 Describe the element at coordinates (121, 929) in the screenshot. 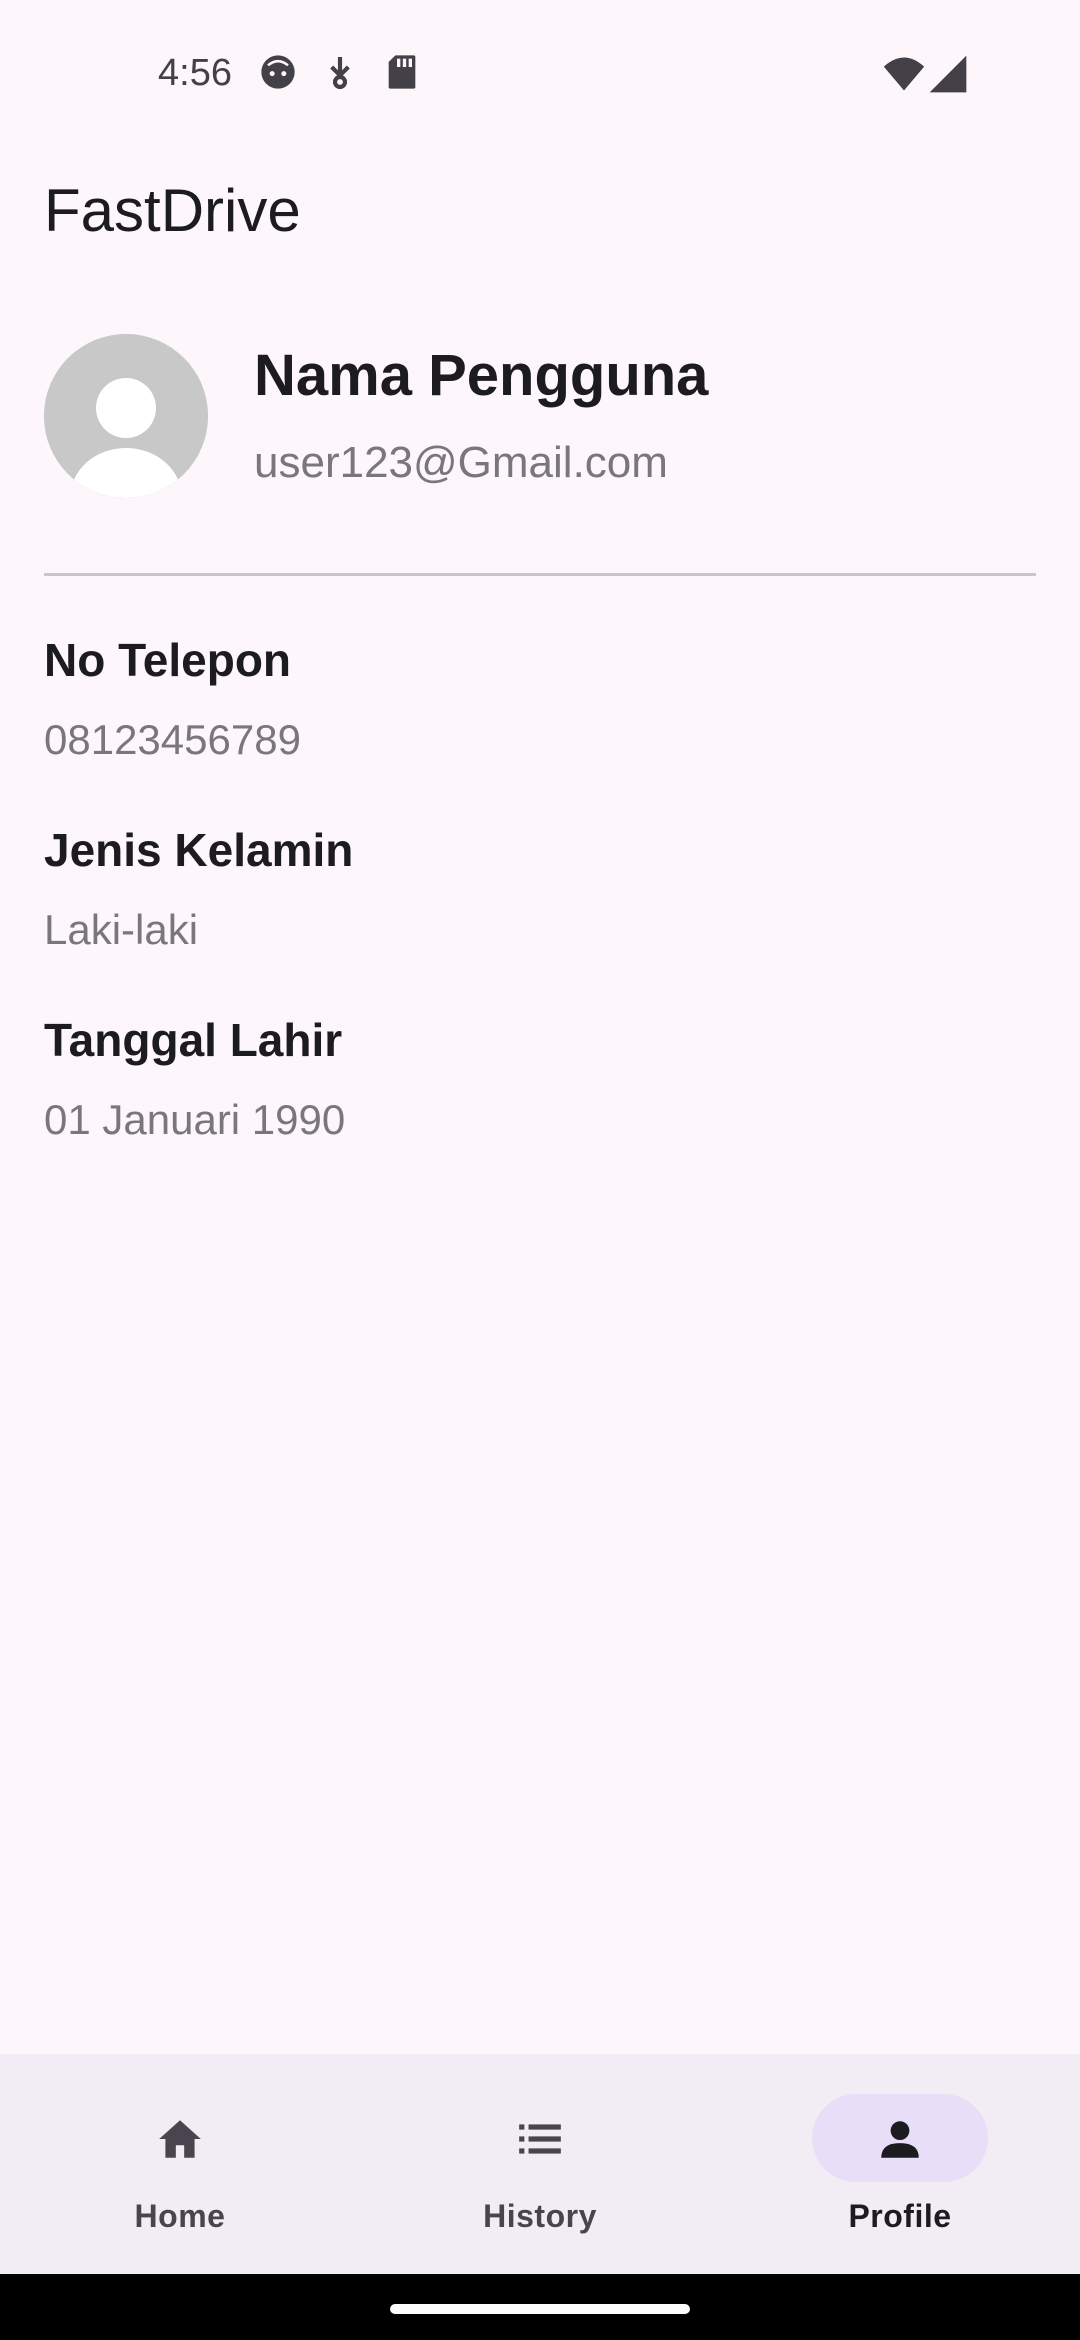

I see `field-value-gender: Laki-laki` at that location.